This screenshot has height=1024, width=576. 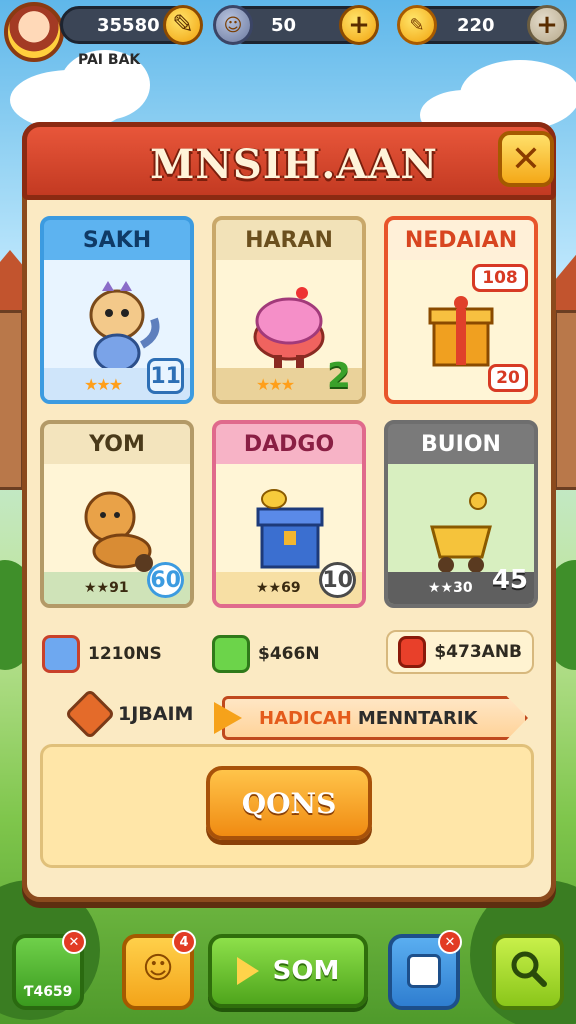 I want to click on resource-cash: $466N, so click(x=266, y=654).